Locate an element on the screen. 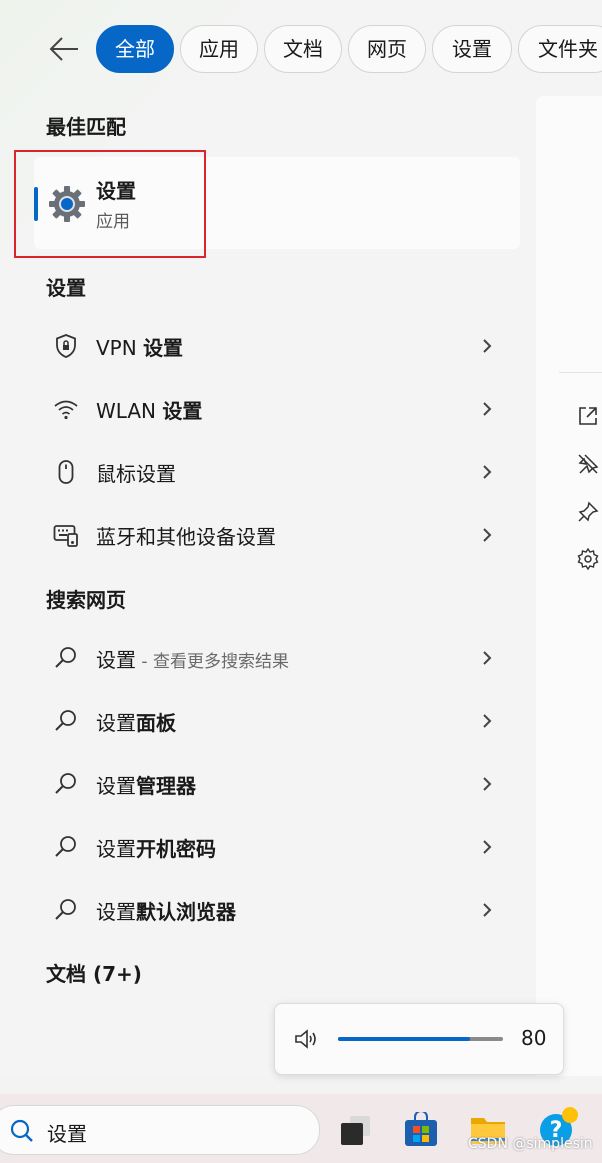  devices-icon is located at coordinates (65, 536).